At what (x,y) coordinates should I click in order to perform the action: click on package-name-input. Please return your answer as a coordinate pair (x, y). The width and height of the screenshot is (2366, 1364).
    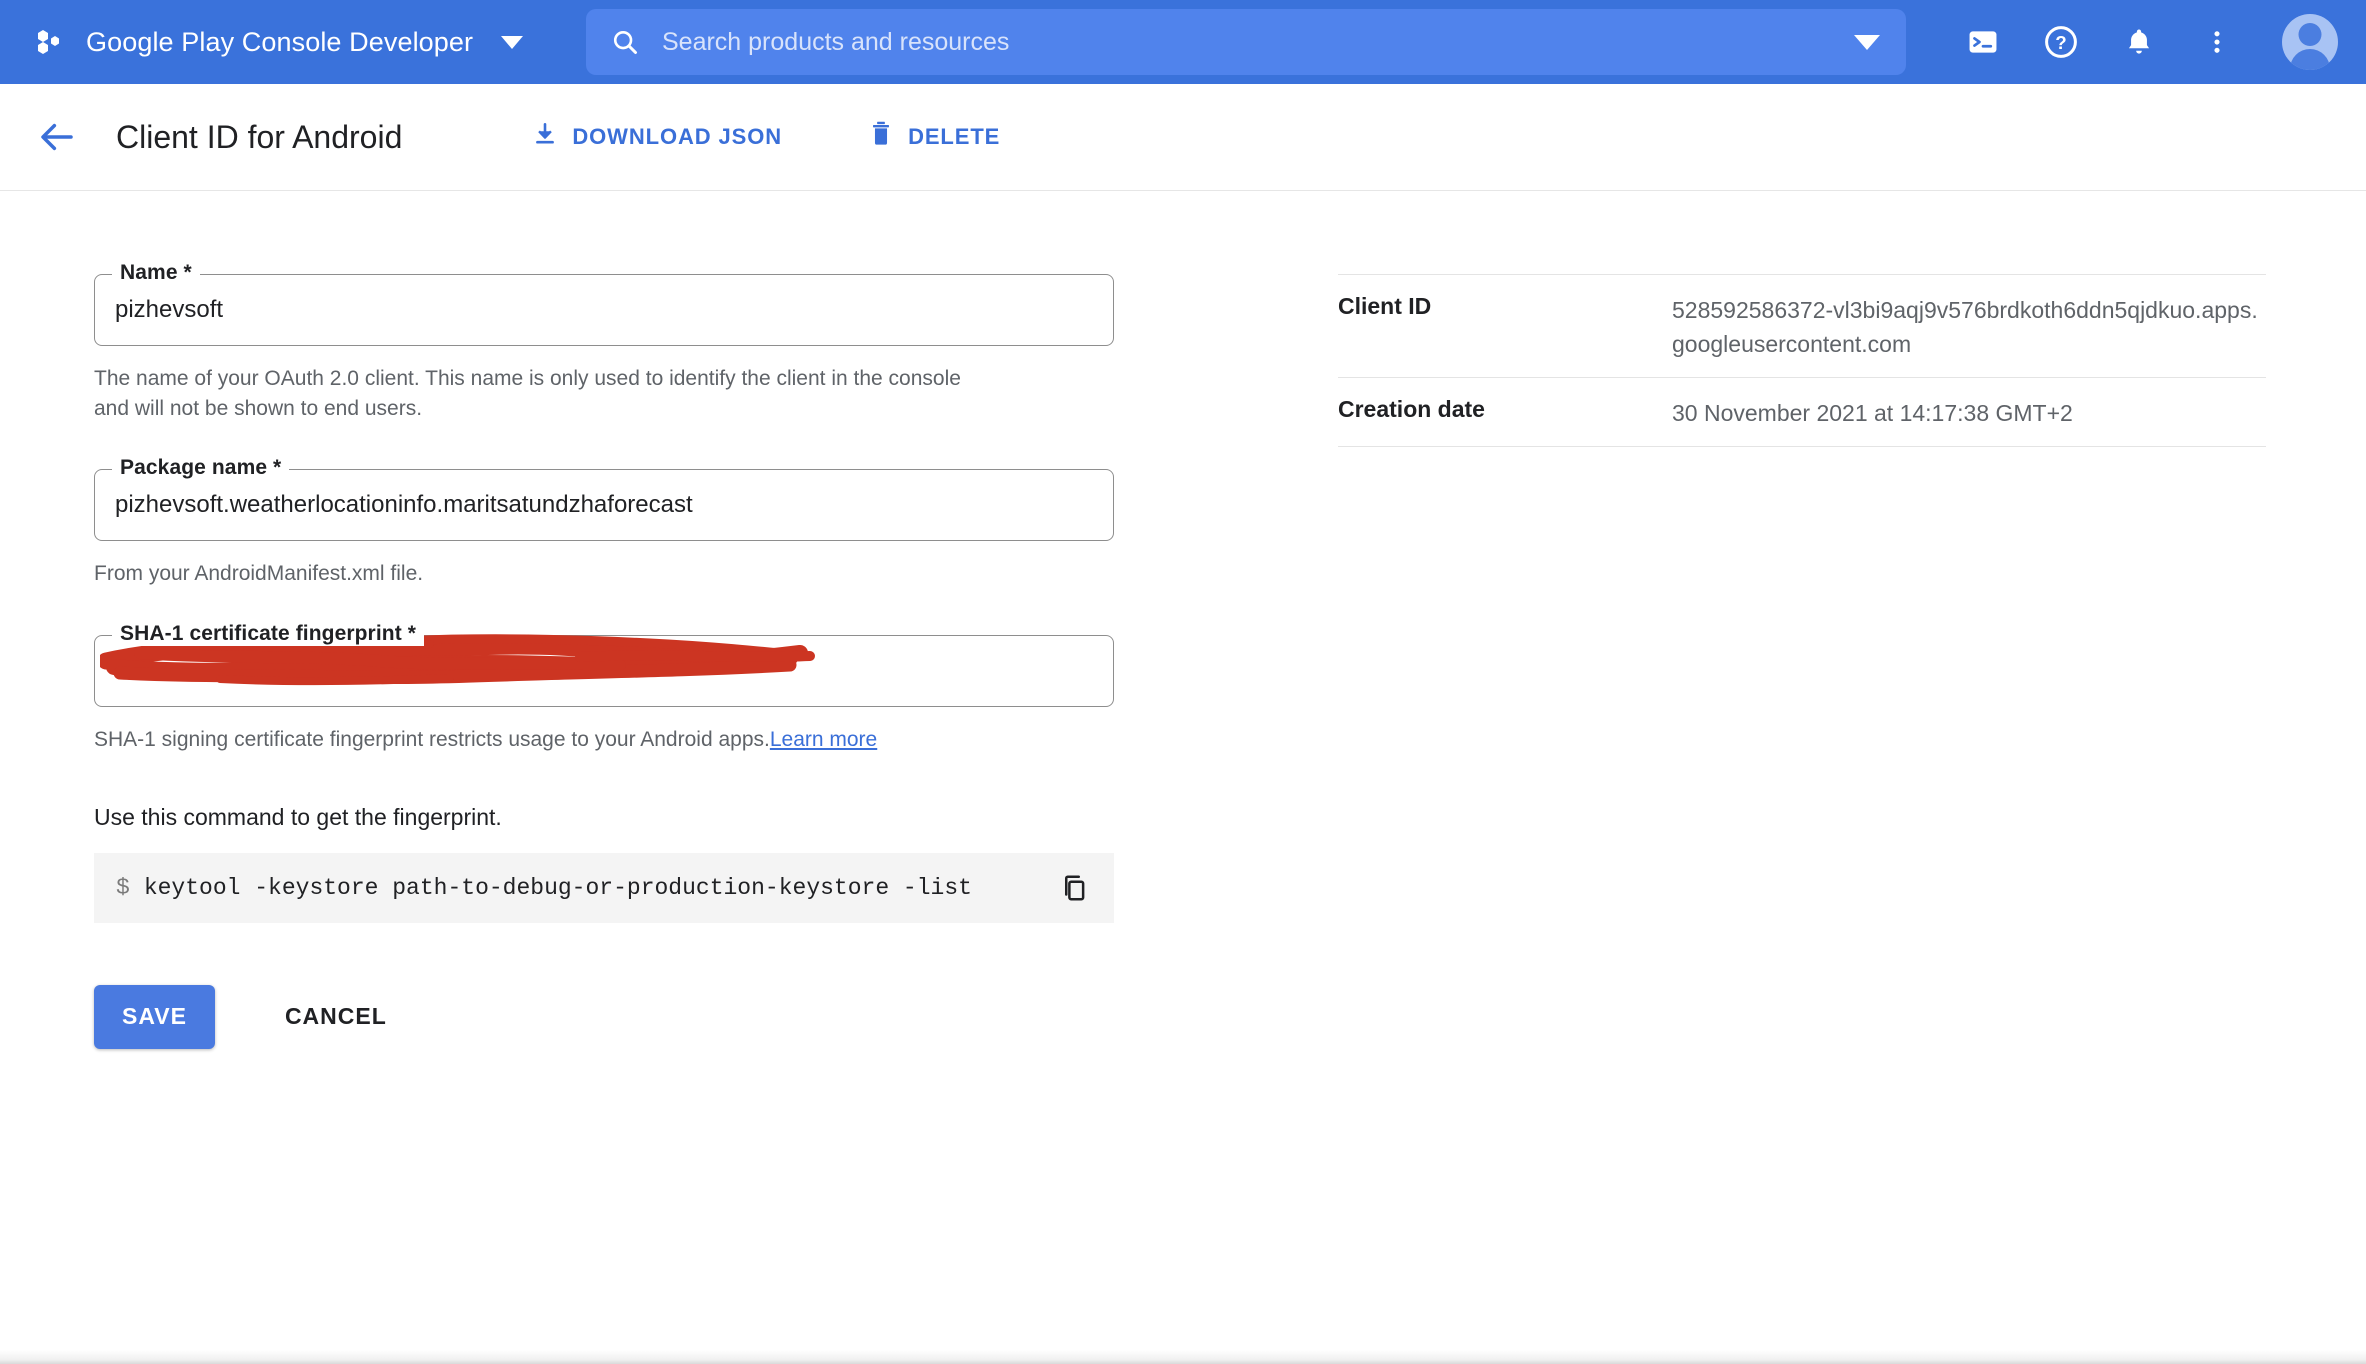
    Looking at the image, I should click on (604, 504).